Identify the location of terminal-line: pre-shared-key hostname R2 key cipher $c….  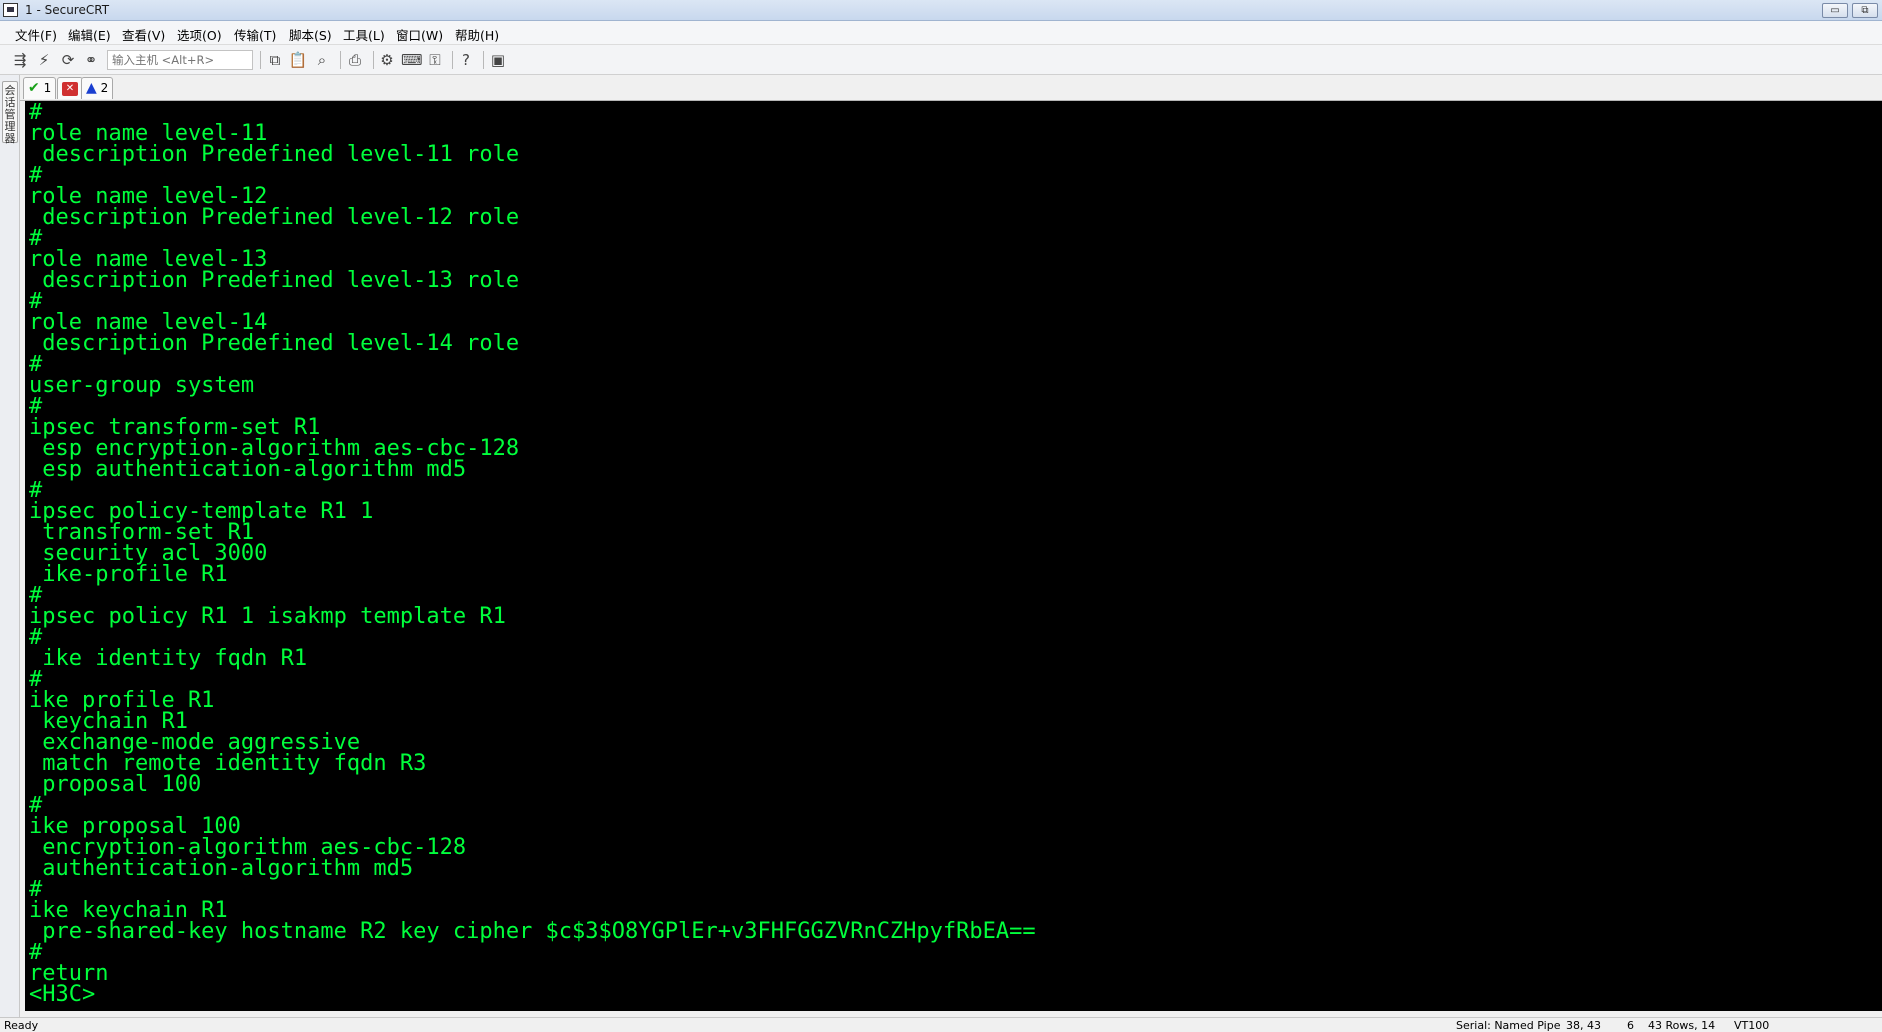
(532, 931).